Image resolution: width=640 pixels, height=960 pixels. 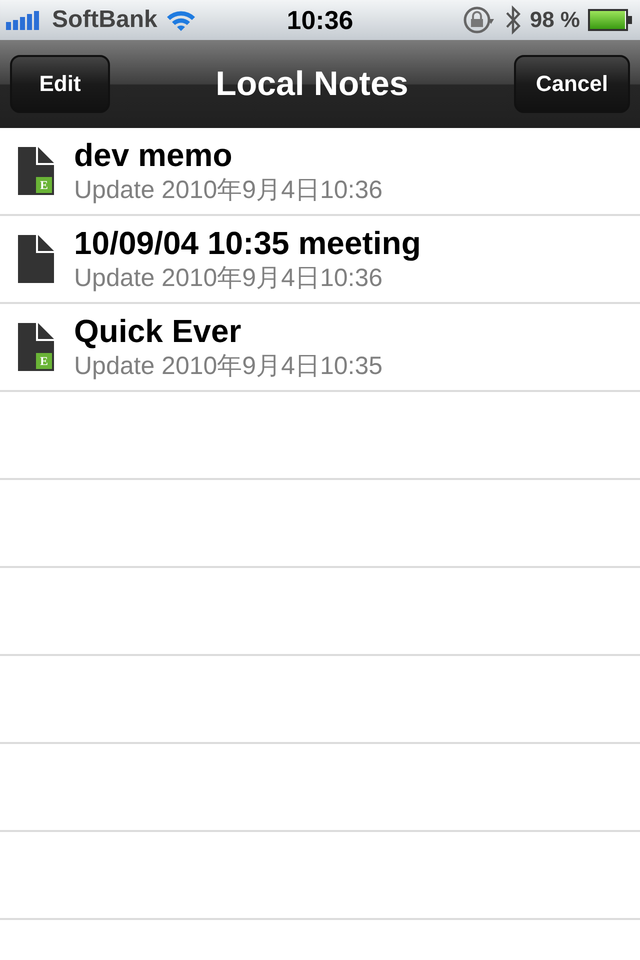 I want to click on bluetooth-icon, so click(x=513, y=20).